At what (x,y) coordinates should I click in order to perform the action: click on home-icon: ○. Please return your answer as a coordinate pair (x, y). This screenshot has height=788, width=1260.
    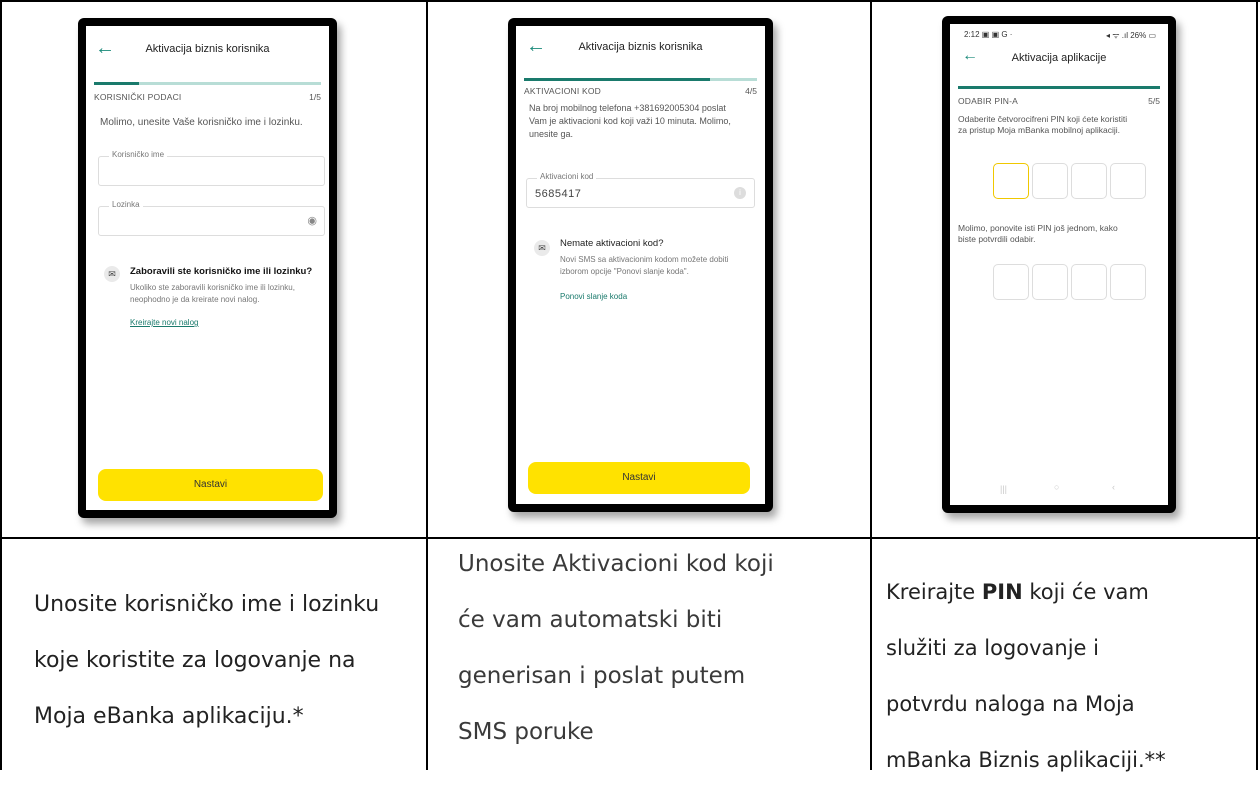
    Looking at the image, I should click on (1056, 487).